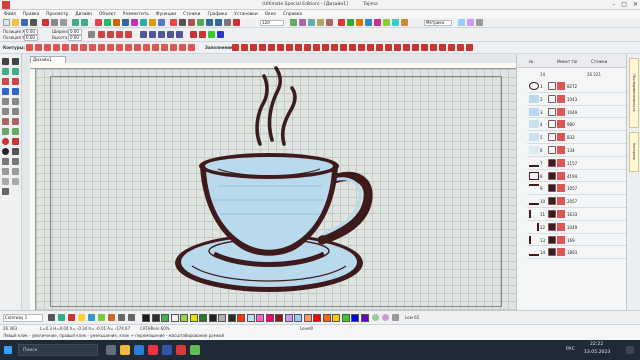 This screenshot has height=360, width=640. What do you see at coordinates (577, 201) in the screenshot?
I see `list-item: 10 2057` at bounding box center [577, 201].